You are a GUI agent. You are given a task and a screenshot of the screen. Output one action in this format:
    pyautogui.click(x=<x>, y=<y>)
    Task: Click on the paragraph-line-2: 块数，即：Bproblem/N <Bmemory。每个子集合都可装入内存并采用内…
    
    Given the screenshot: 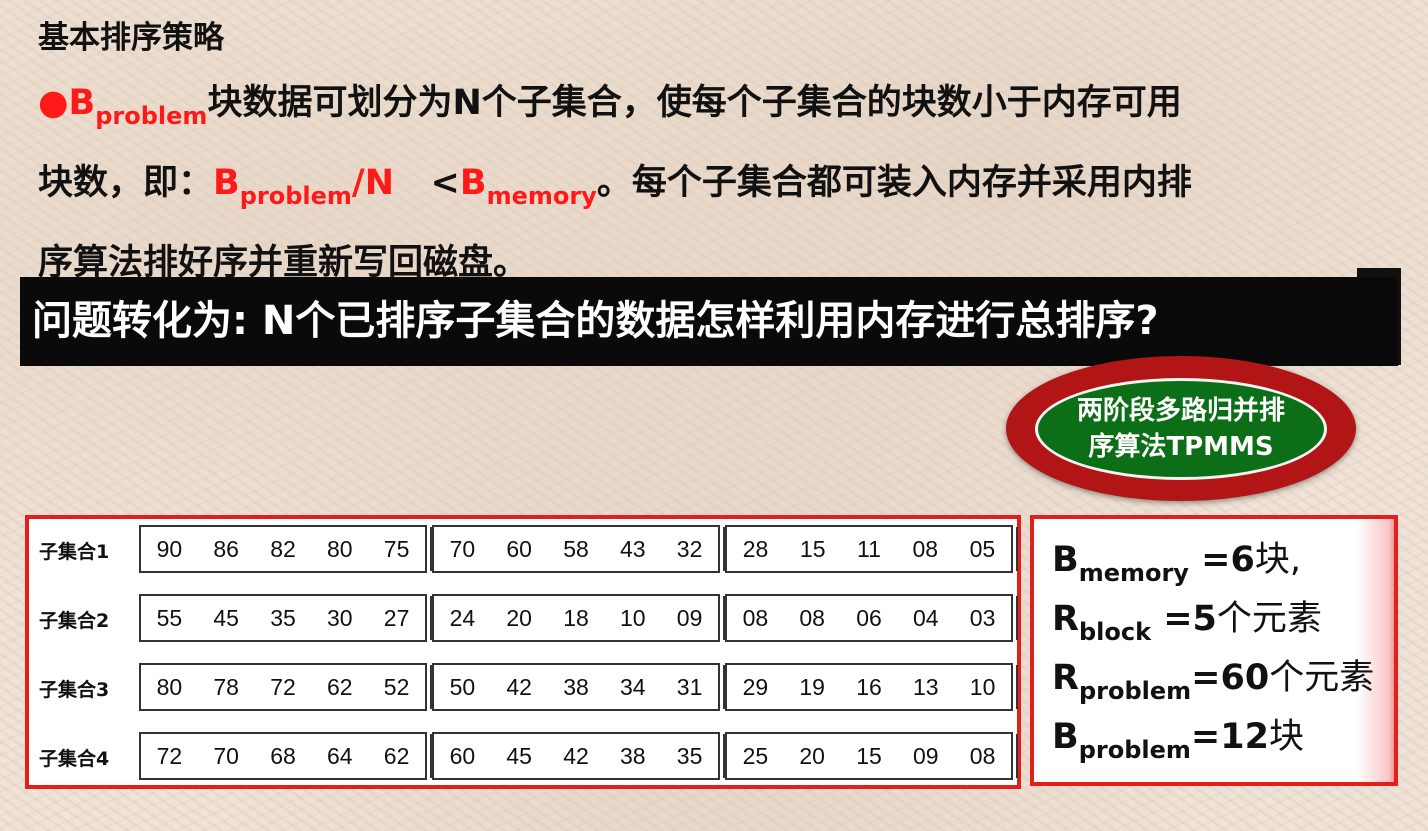 What is the action you would take?
    pyautogui.click(x=698, y=190)
    